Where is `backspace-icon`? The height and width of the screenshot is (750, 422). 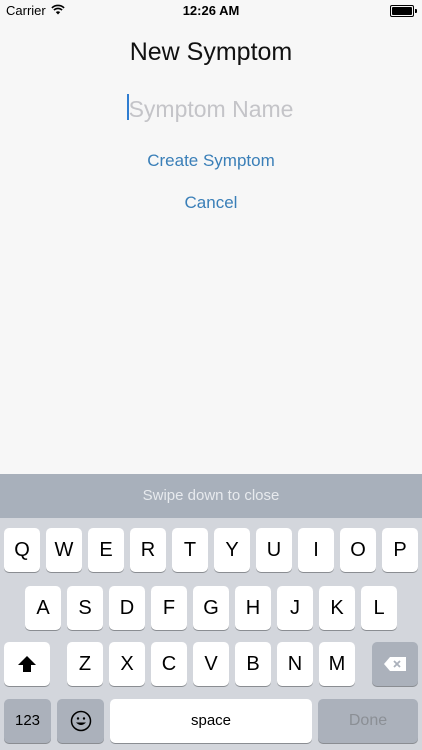
backspace-icon is located at coordinates (395, 664).